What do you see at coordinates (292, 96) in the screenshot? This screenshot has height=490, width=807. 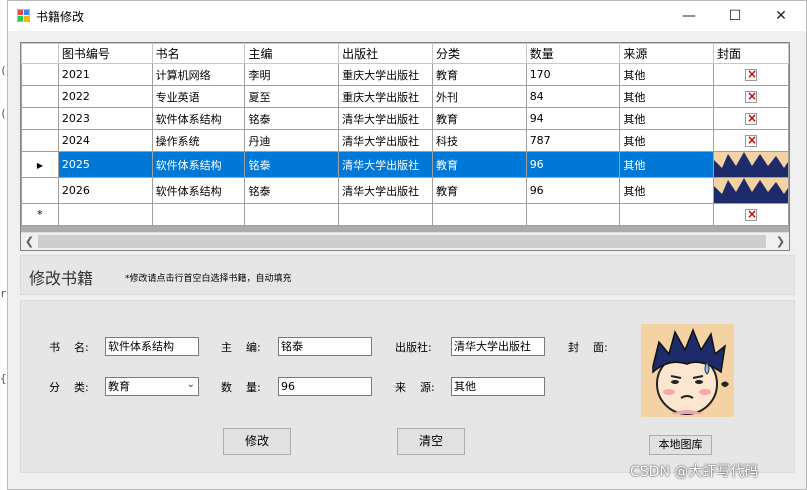 I see `cell-editor: 夏至` at bounding box center [292, 96].